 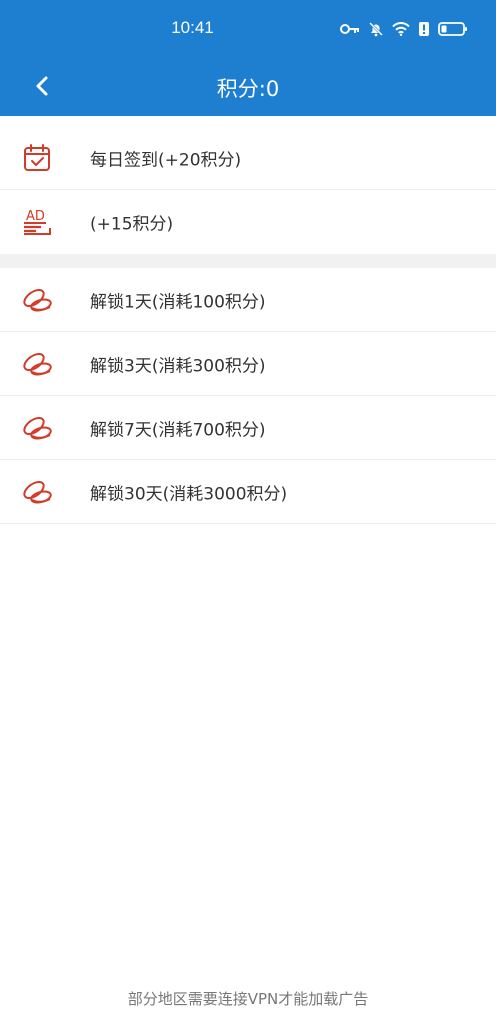 What do you see at coordinates (349, 29) in the screenshot?
I see `key-icon` at bounding box center [349, 29].